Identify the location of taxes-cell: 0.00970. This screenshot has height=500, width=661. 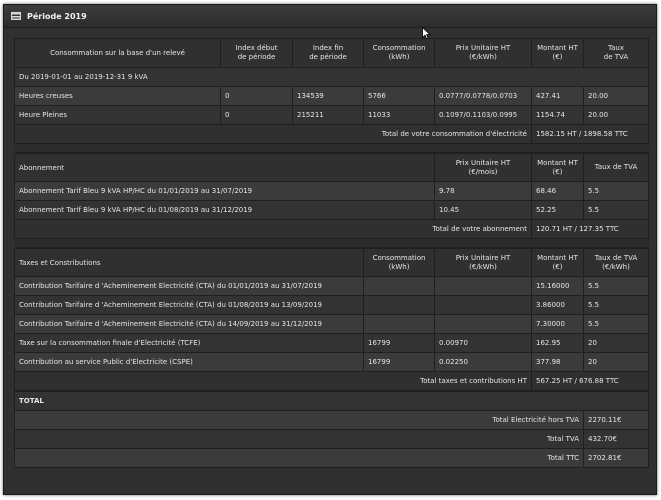
(483, 343).